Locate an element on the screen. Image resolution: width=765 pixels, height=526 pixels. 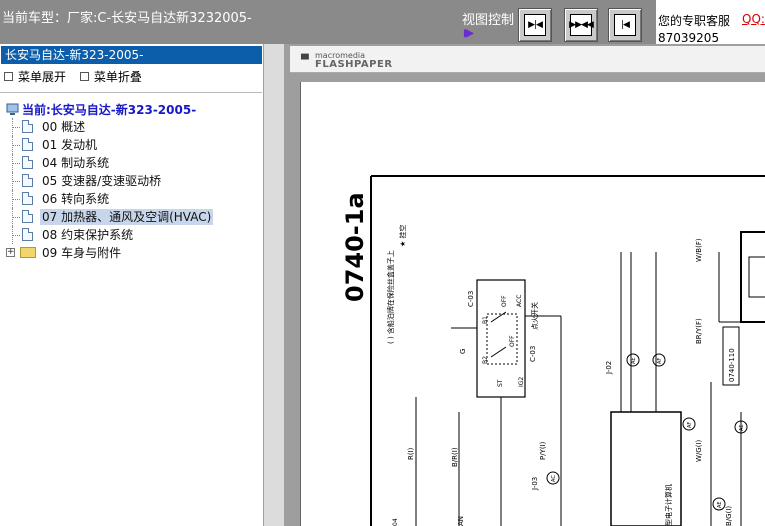
collapse-menu-button: 菜单折叠 is located at coordinates (110, 76).